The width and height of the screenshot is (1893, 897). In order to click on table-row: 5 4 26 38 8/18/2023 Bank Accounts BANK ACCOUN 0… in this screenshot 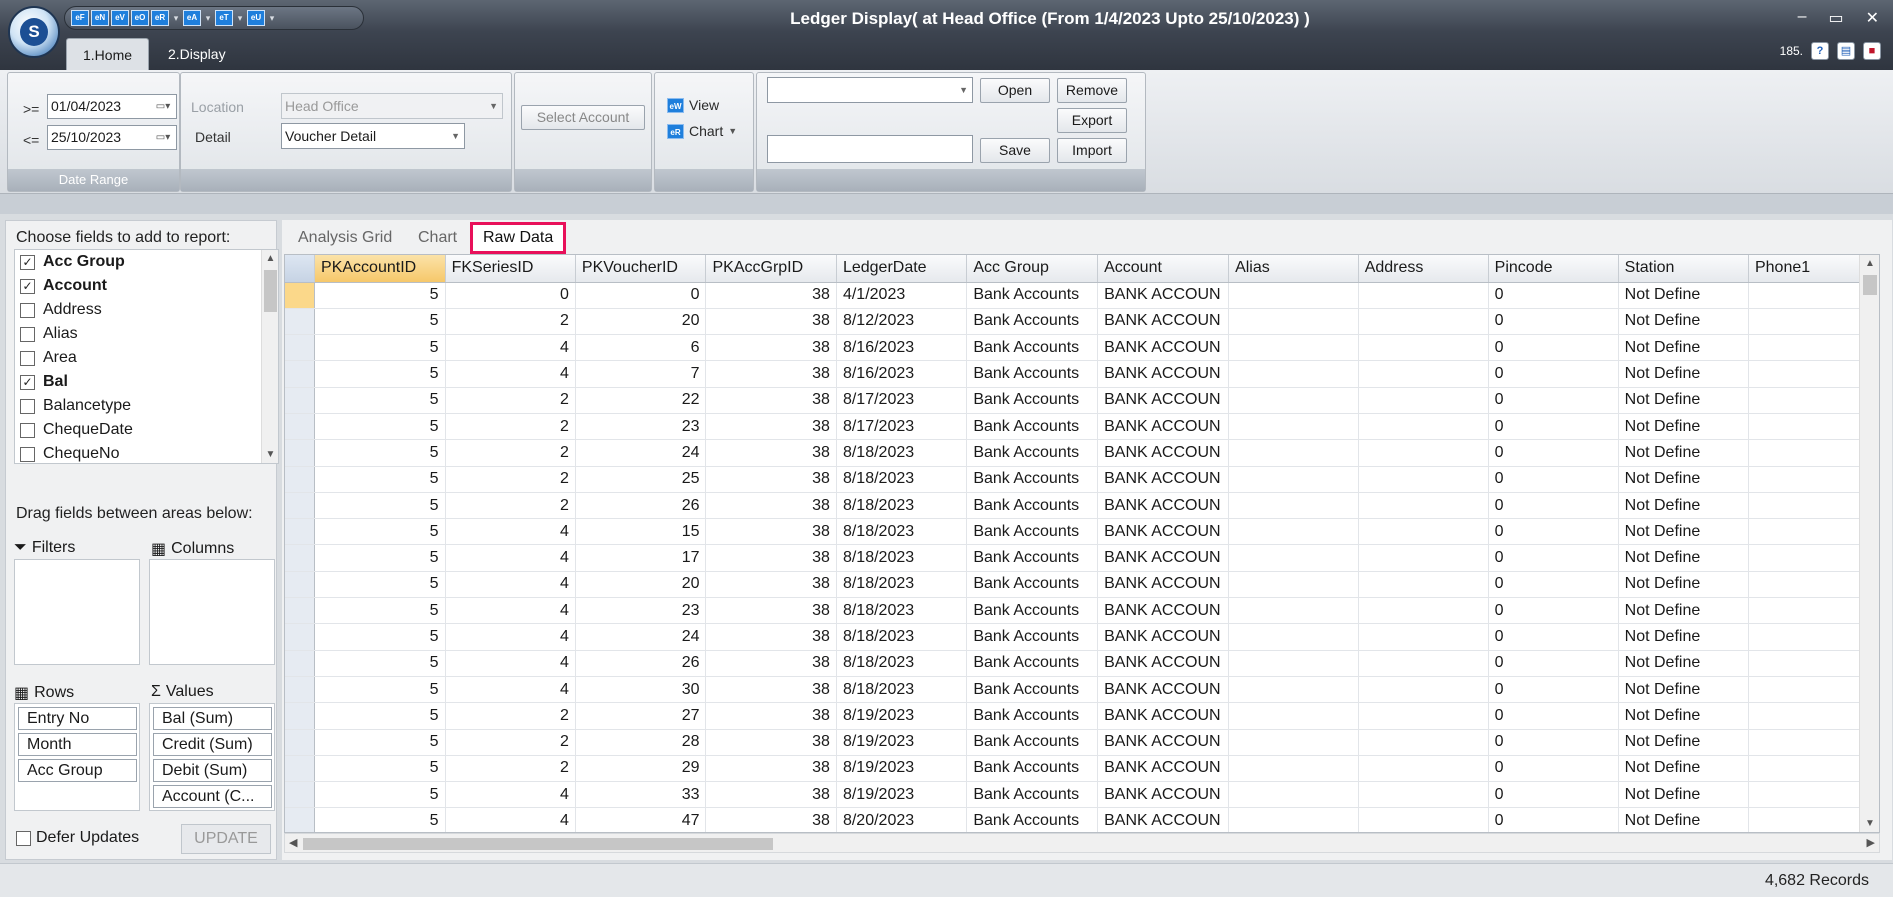, I will do `click(1082, 663)`.